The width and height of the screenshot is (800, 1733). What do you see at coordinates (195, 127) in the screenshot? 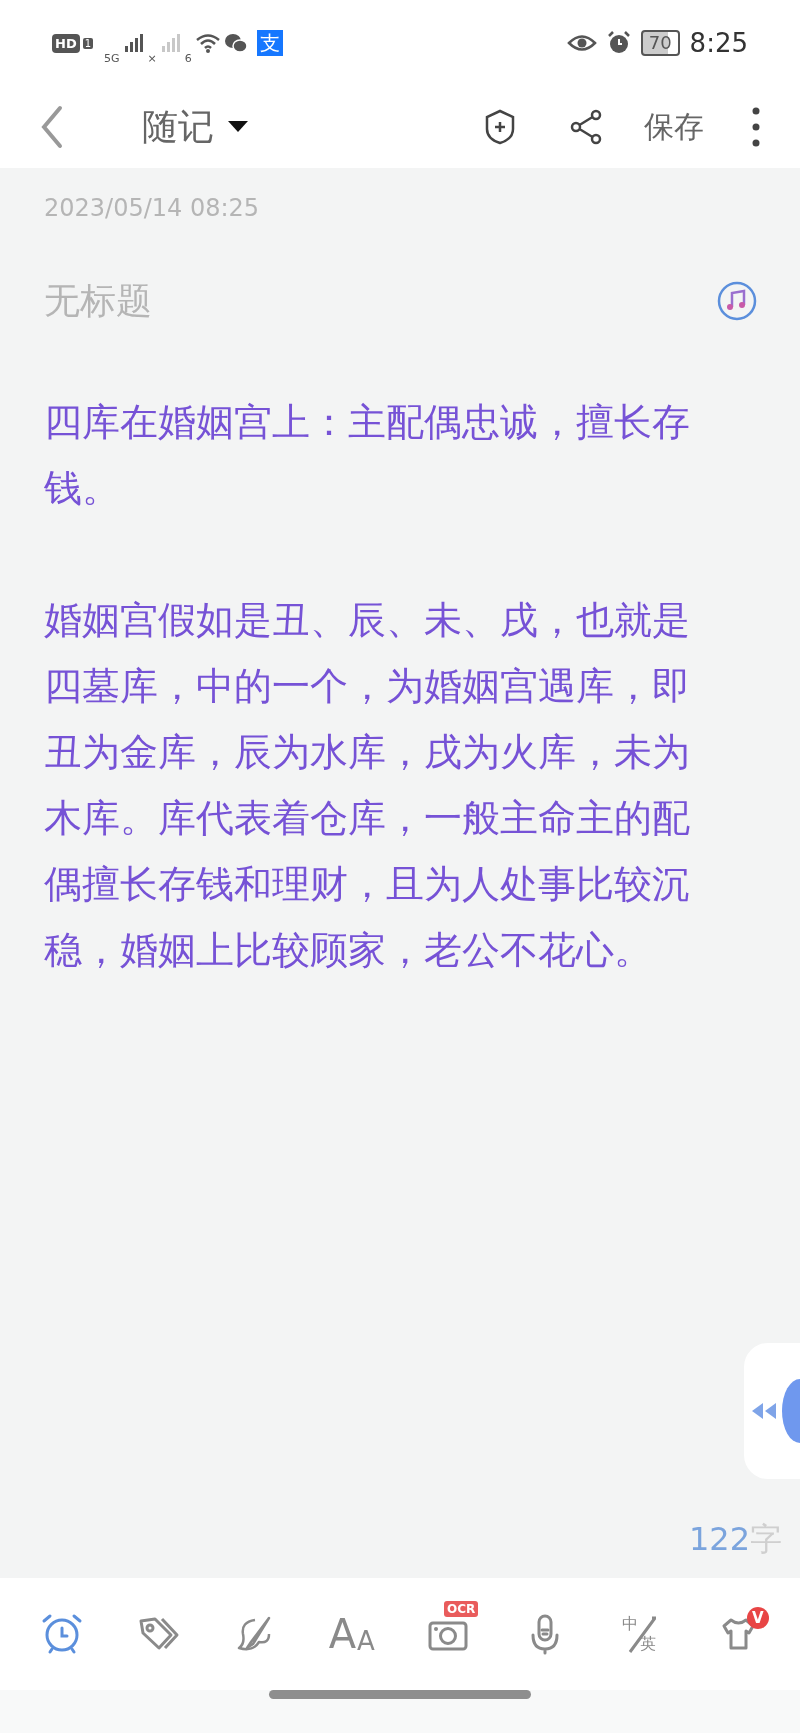
I see `category-dropdown: 随记` at bounding box center [195, 127].